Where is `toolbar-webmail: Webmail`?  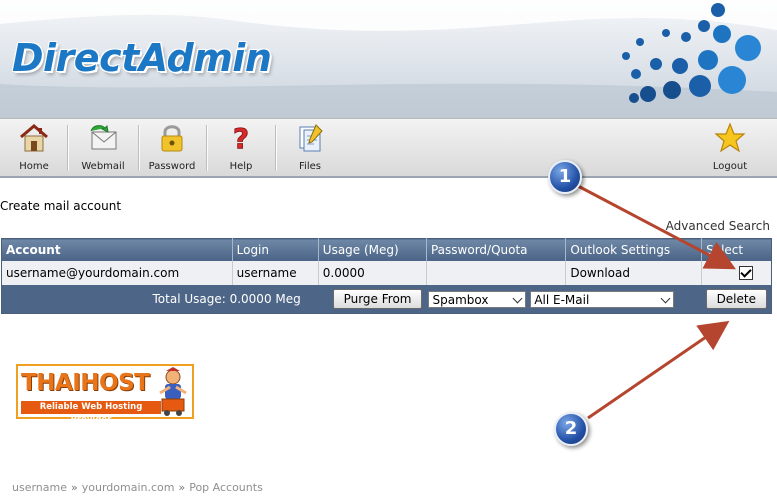
toolbar-webmail: Webmail is located at coordinates (103, 149).